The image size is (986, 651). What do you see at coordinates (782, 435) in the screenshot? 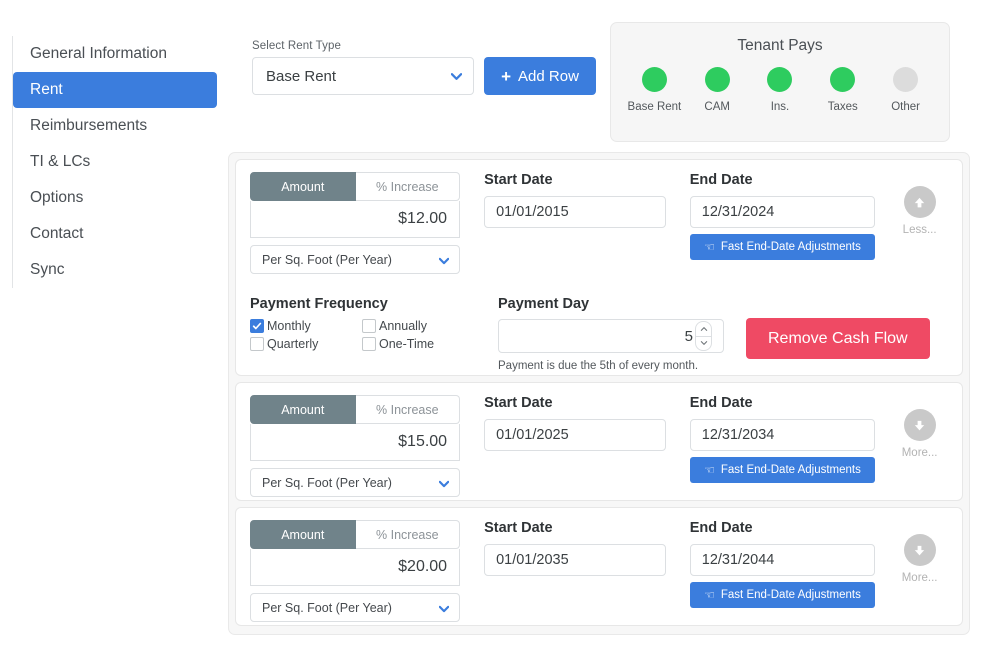
I see `end-date-input: 12/31/2034` at bounding box center [782, 435].